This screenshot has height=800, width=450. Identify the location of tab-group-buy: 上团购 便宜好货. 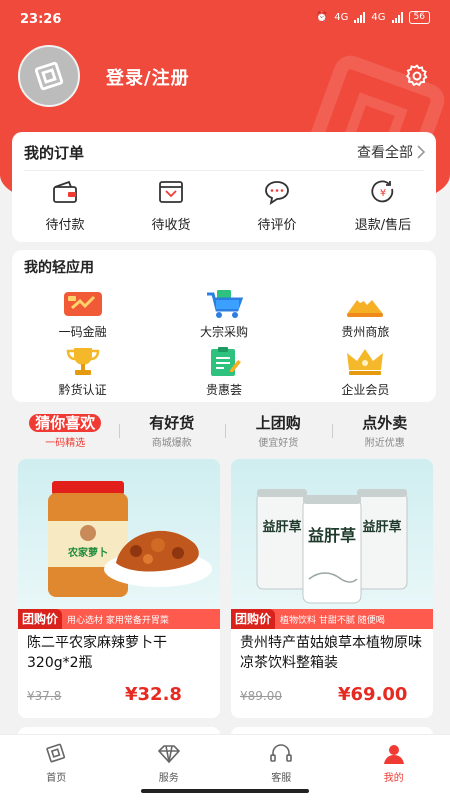
(278, 432).